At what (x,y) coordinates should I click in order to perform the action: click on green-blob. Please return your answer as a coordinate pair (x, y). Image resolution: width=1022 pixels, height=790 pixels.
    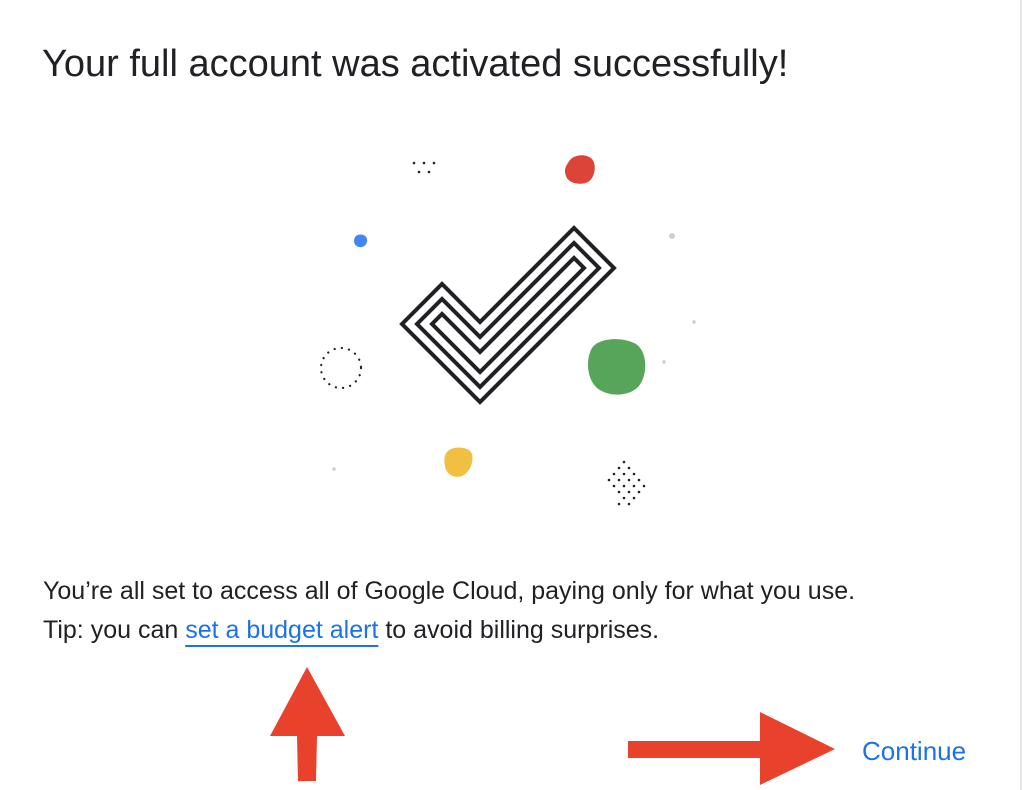
    Looking at the image, I should click on (616, 367).